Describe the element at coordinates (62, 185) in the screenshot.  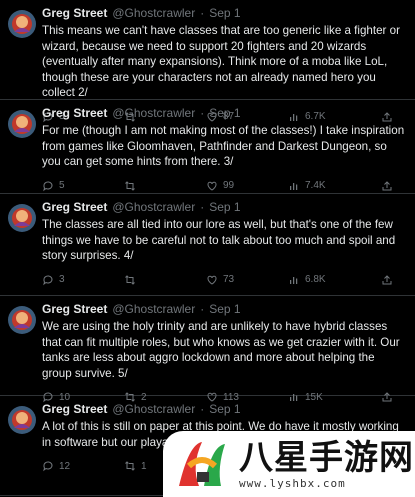
I see `reply-count: 5` at that location.